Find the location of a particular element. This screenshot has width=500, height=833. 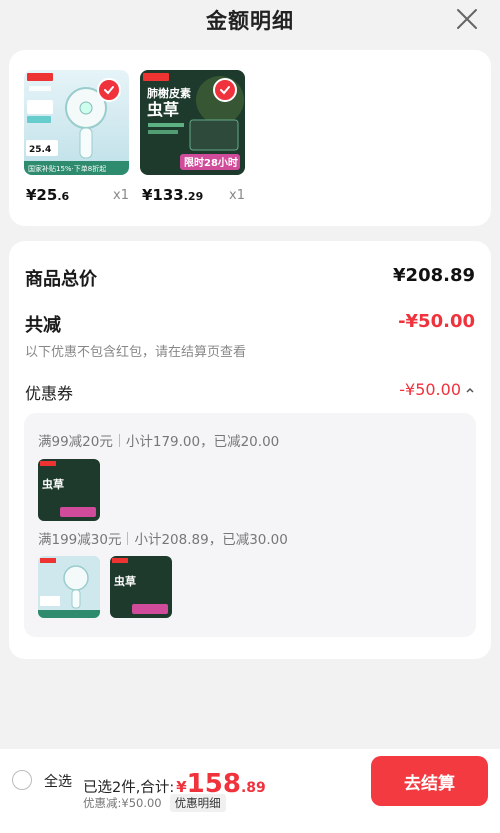

checkout-button: 去结算 is located at coordinates (429, 781).